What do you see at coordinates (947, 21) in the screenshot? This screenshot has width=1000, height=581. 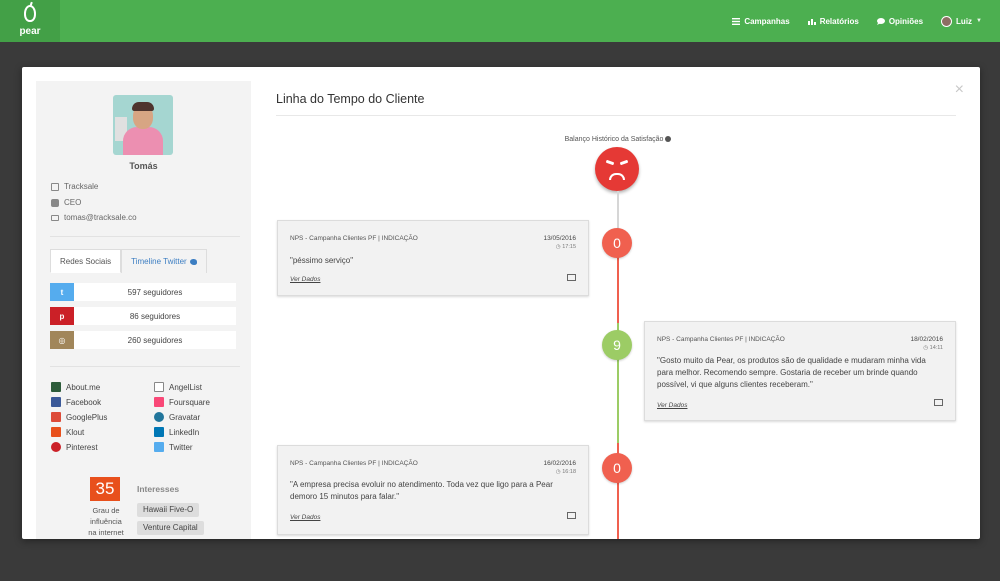 I see `user-avatar` at bounding box center [947, 21].